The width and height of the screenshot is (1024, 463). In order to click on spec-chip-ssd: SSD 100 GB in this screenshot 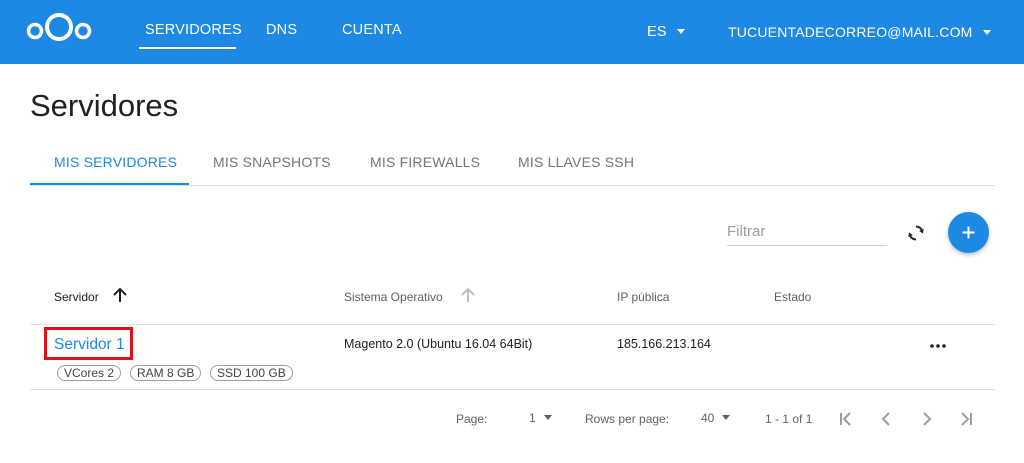, I will do `click(251, 373)`.